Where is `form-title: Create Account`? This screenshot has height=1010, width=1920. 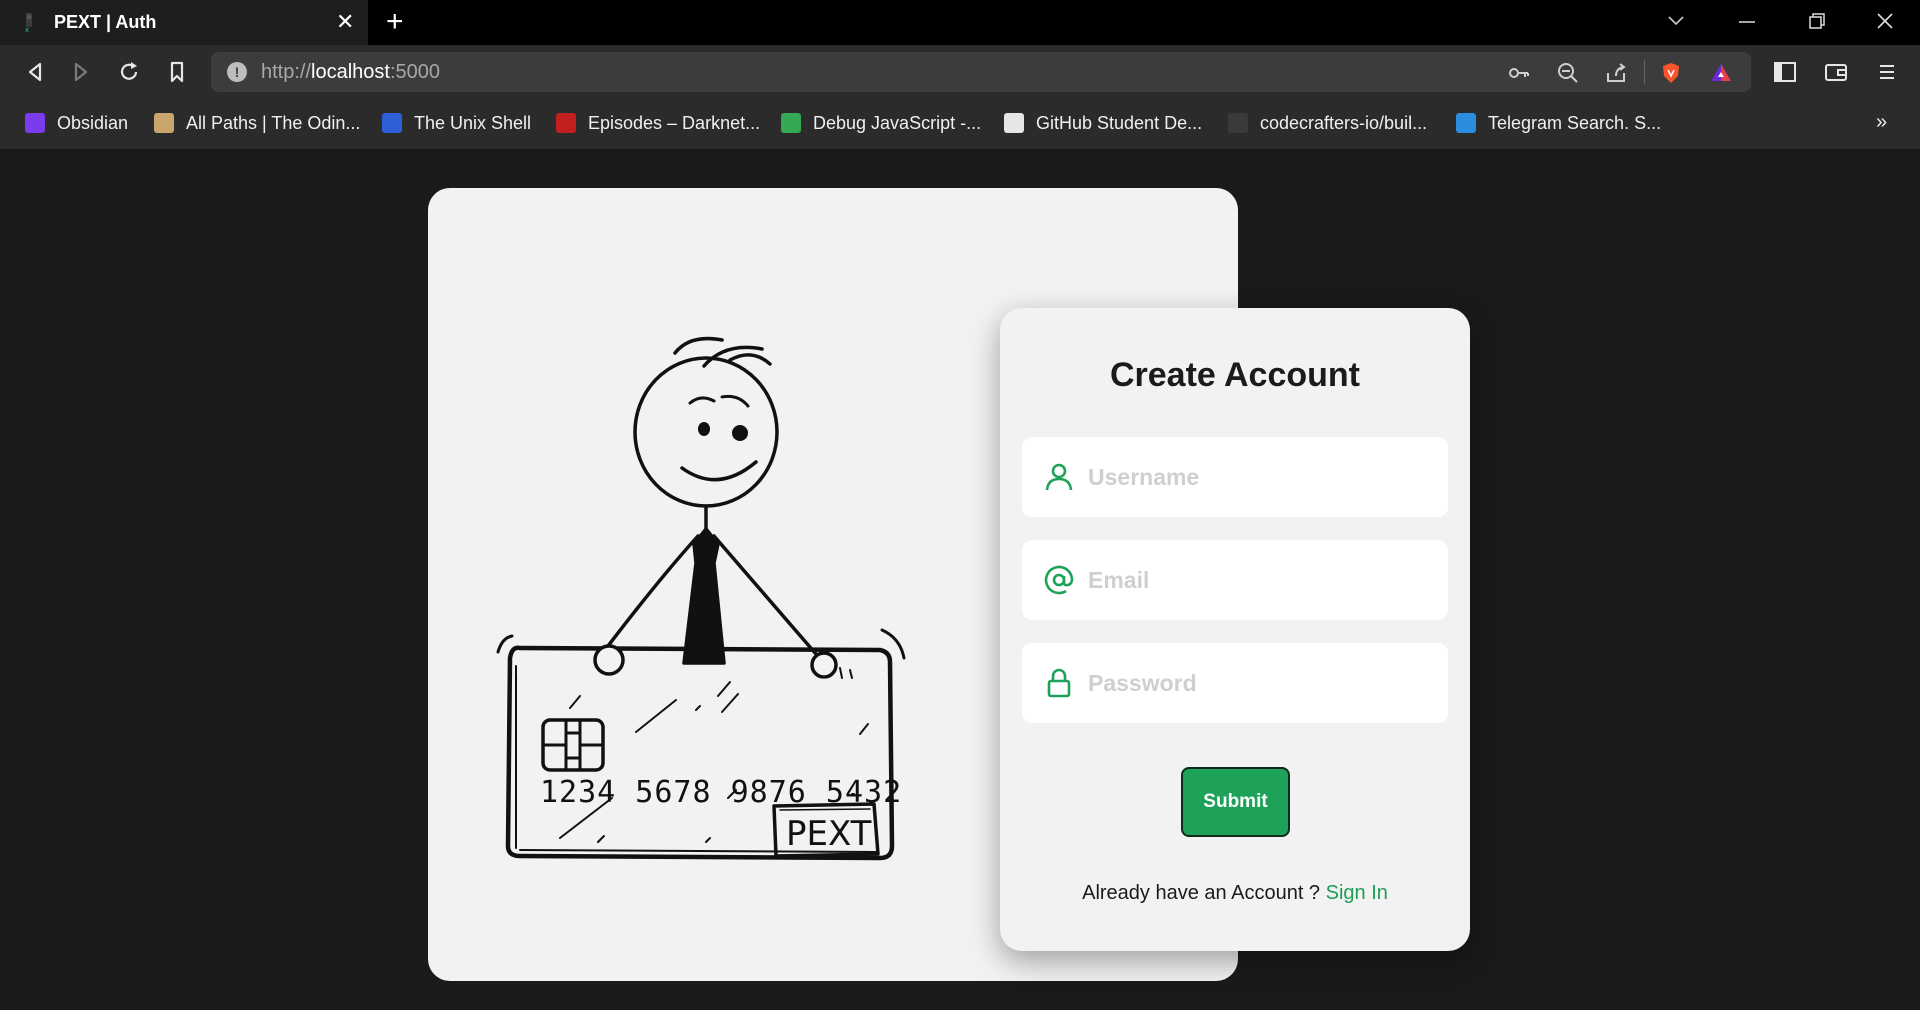
form-title: Create Account is located at coordinates (1235, 375).